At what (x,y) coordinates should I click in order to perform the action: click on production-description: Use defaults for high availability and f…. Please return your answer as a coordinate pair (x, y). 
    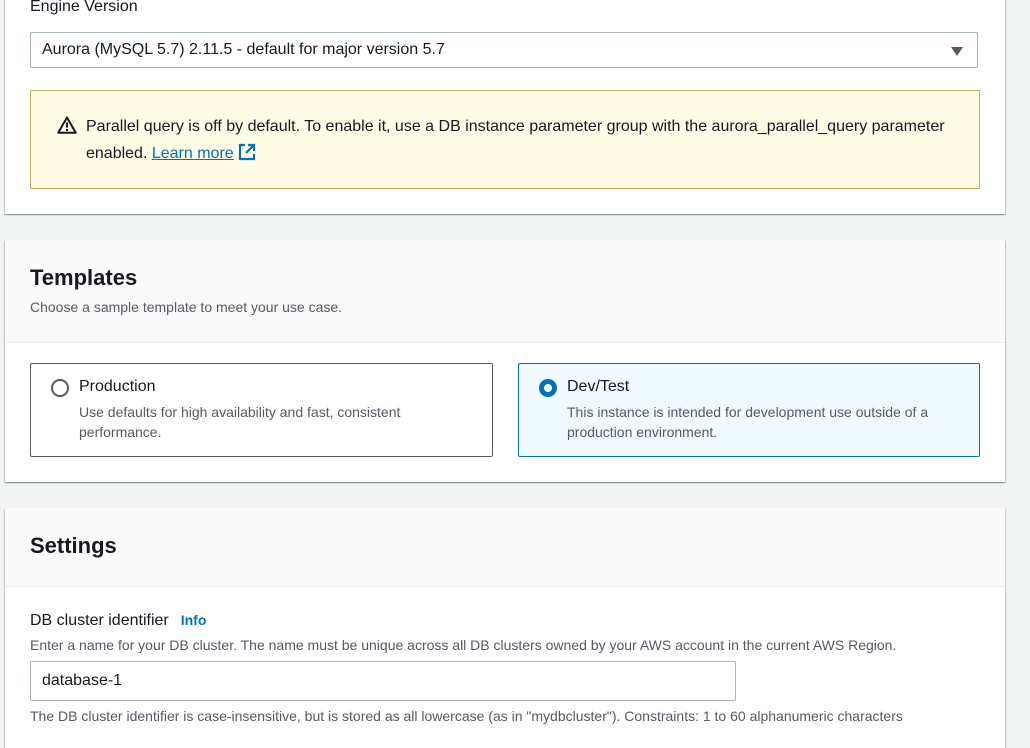
    Looking at the image, I should click on (240, 422).